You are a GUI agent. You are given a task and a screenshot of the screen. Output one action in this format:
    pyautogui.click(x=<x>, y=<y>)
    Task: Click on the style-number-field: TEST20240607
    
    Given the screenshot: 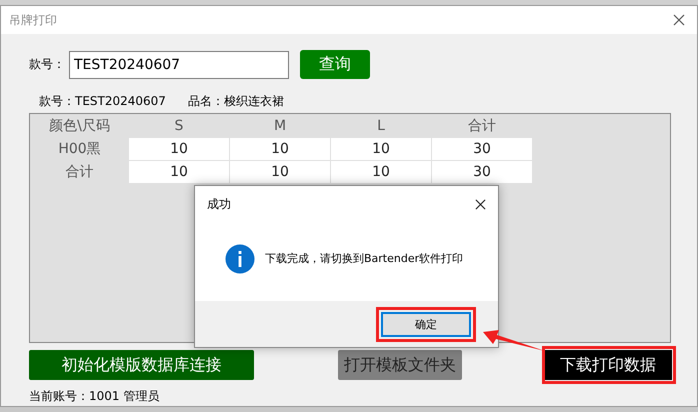 What is the action you would take?
    pyautogui.click(x=179, y=64)
    